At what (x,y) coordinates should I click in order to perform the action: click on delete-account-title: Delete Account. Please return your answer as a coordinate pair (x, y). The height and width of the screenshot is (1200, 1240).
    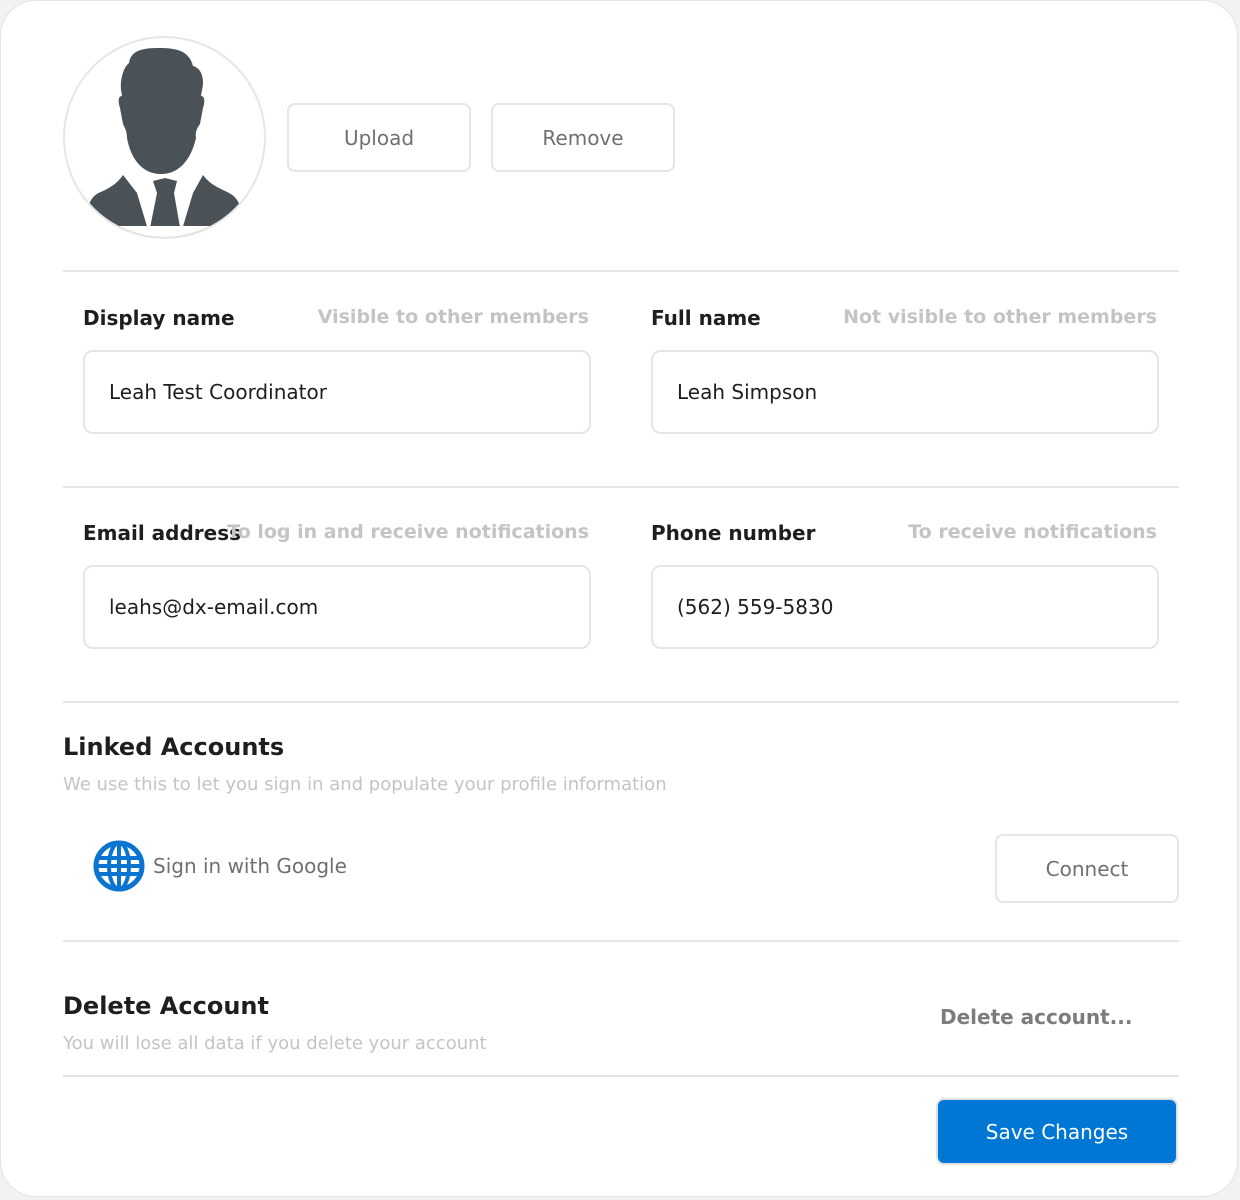
    Looking at the image, I should click on (166, 1006).